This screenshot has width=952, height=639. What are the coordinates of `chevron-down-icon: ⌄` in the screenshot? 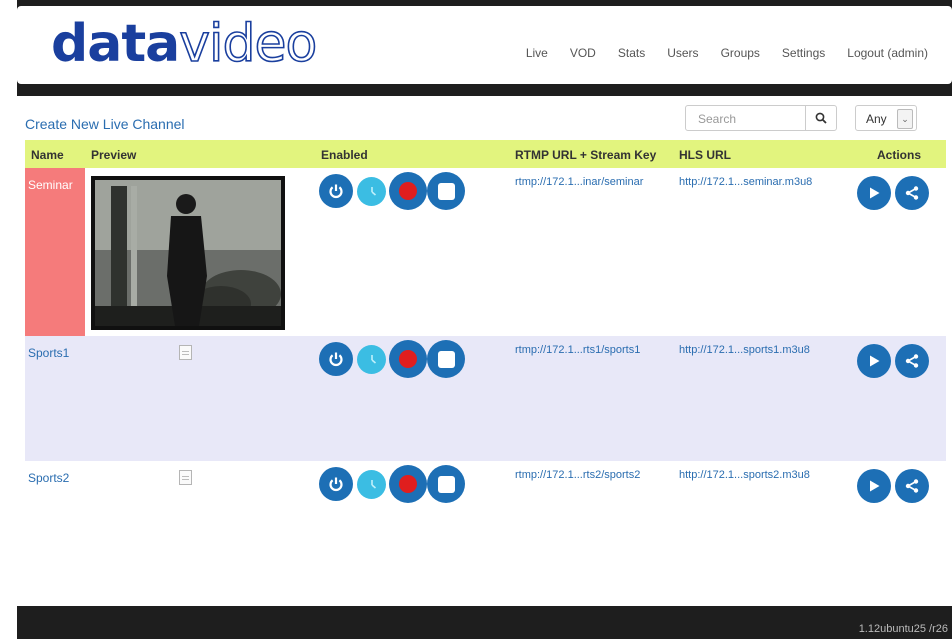 It's located at (905, 119).